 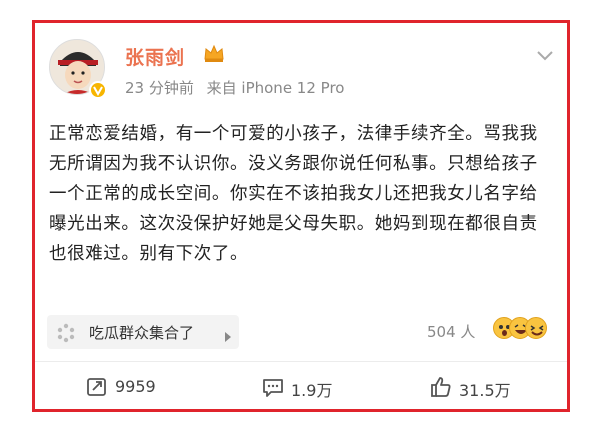 What do you see at coordinates (159, 88) in the screenshot?
I see `post-time: 23 分钟前` at bounding box center [159, 88].